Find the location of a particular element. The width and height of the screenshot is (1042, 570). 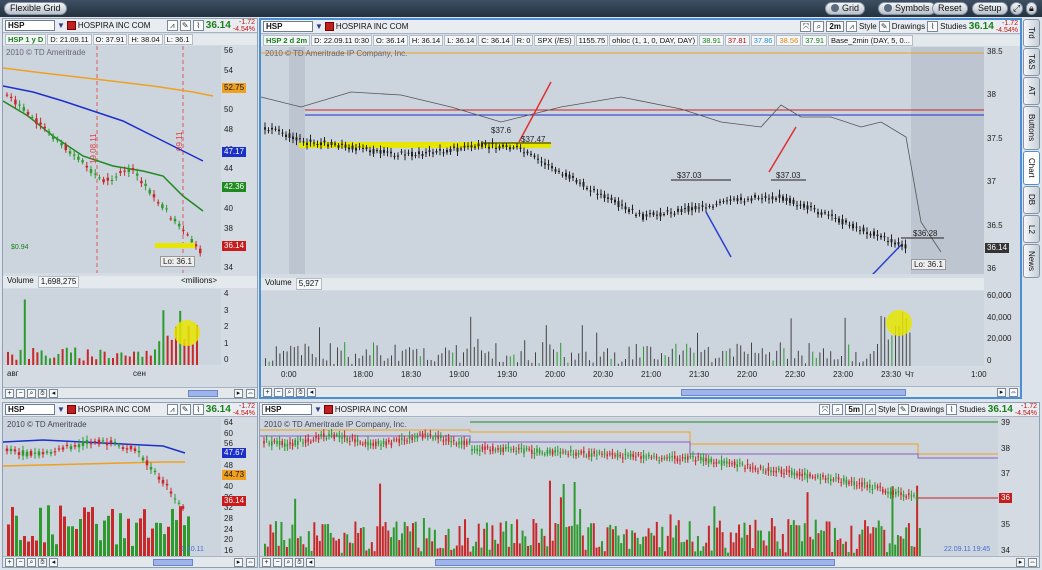

lock-icon: 🔒︎ is located at coordinates (1031, 8).